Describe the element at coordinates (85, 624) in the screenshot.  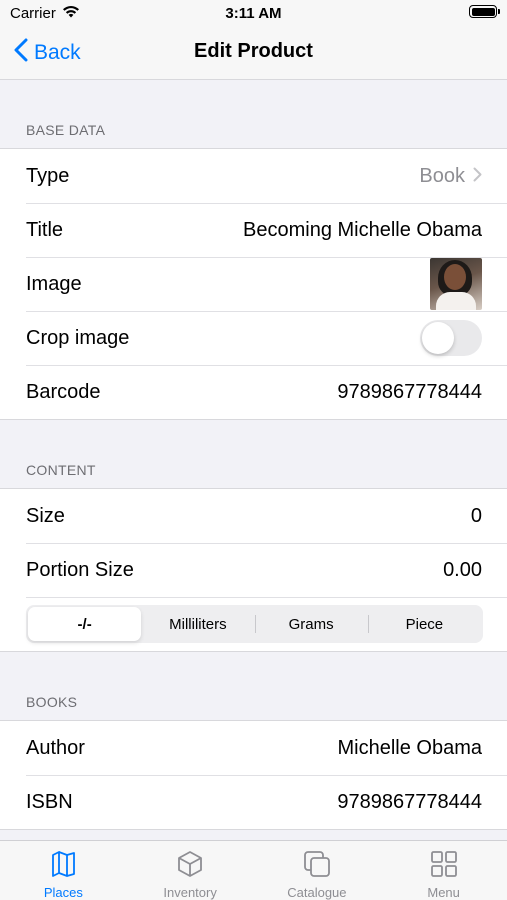
I see `segment-none: -/-` at that location.